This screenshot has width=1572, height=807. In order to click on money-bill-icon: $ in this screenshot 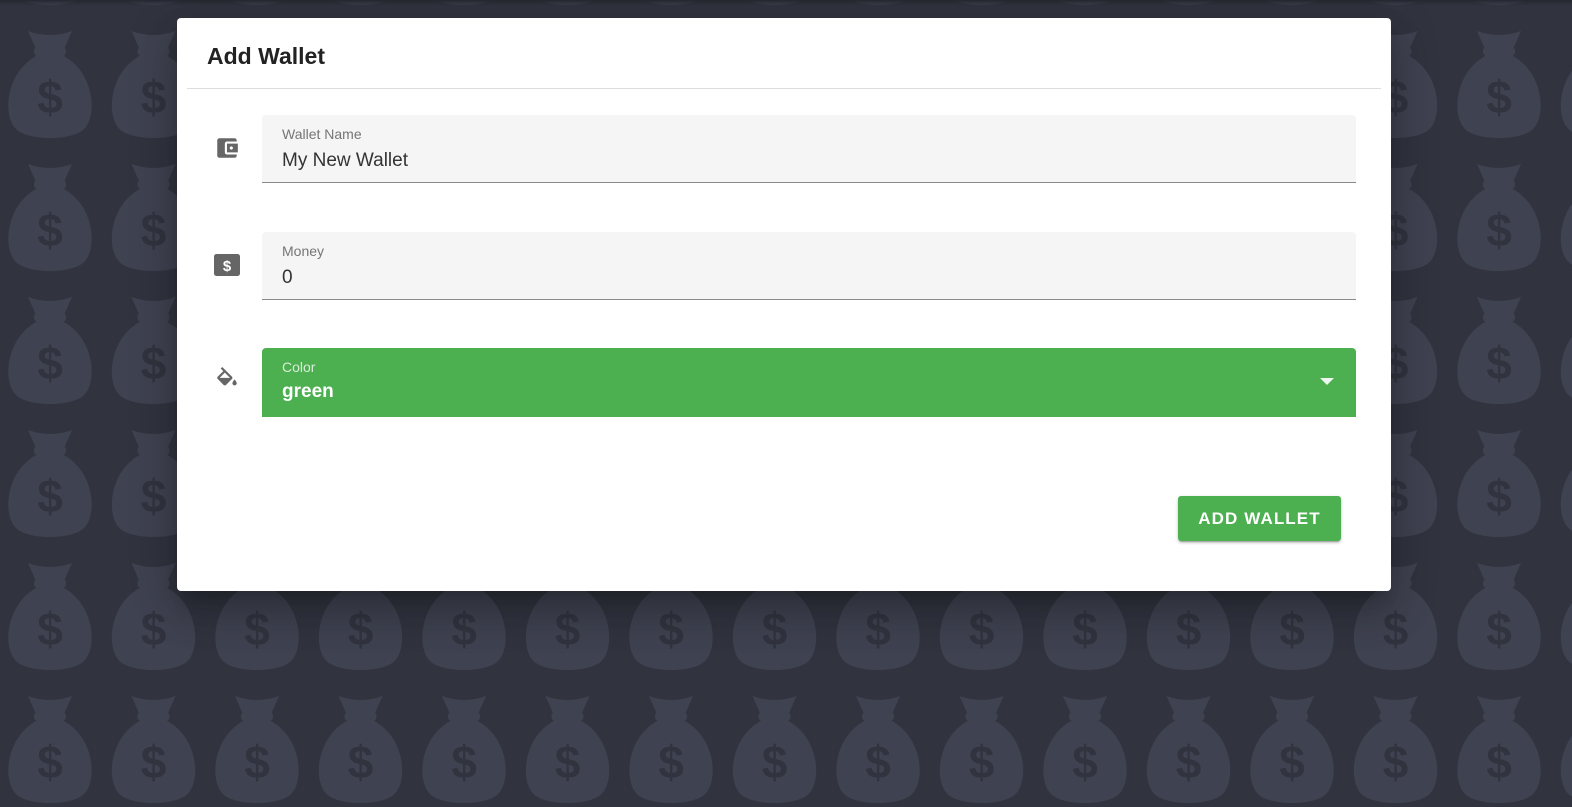, I will do `click(227, 266)`.